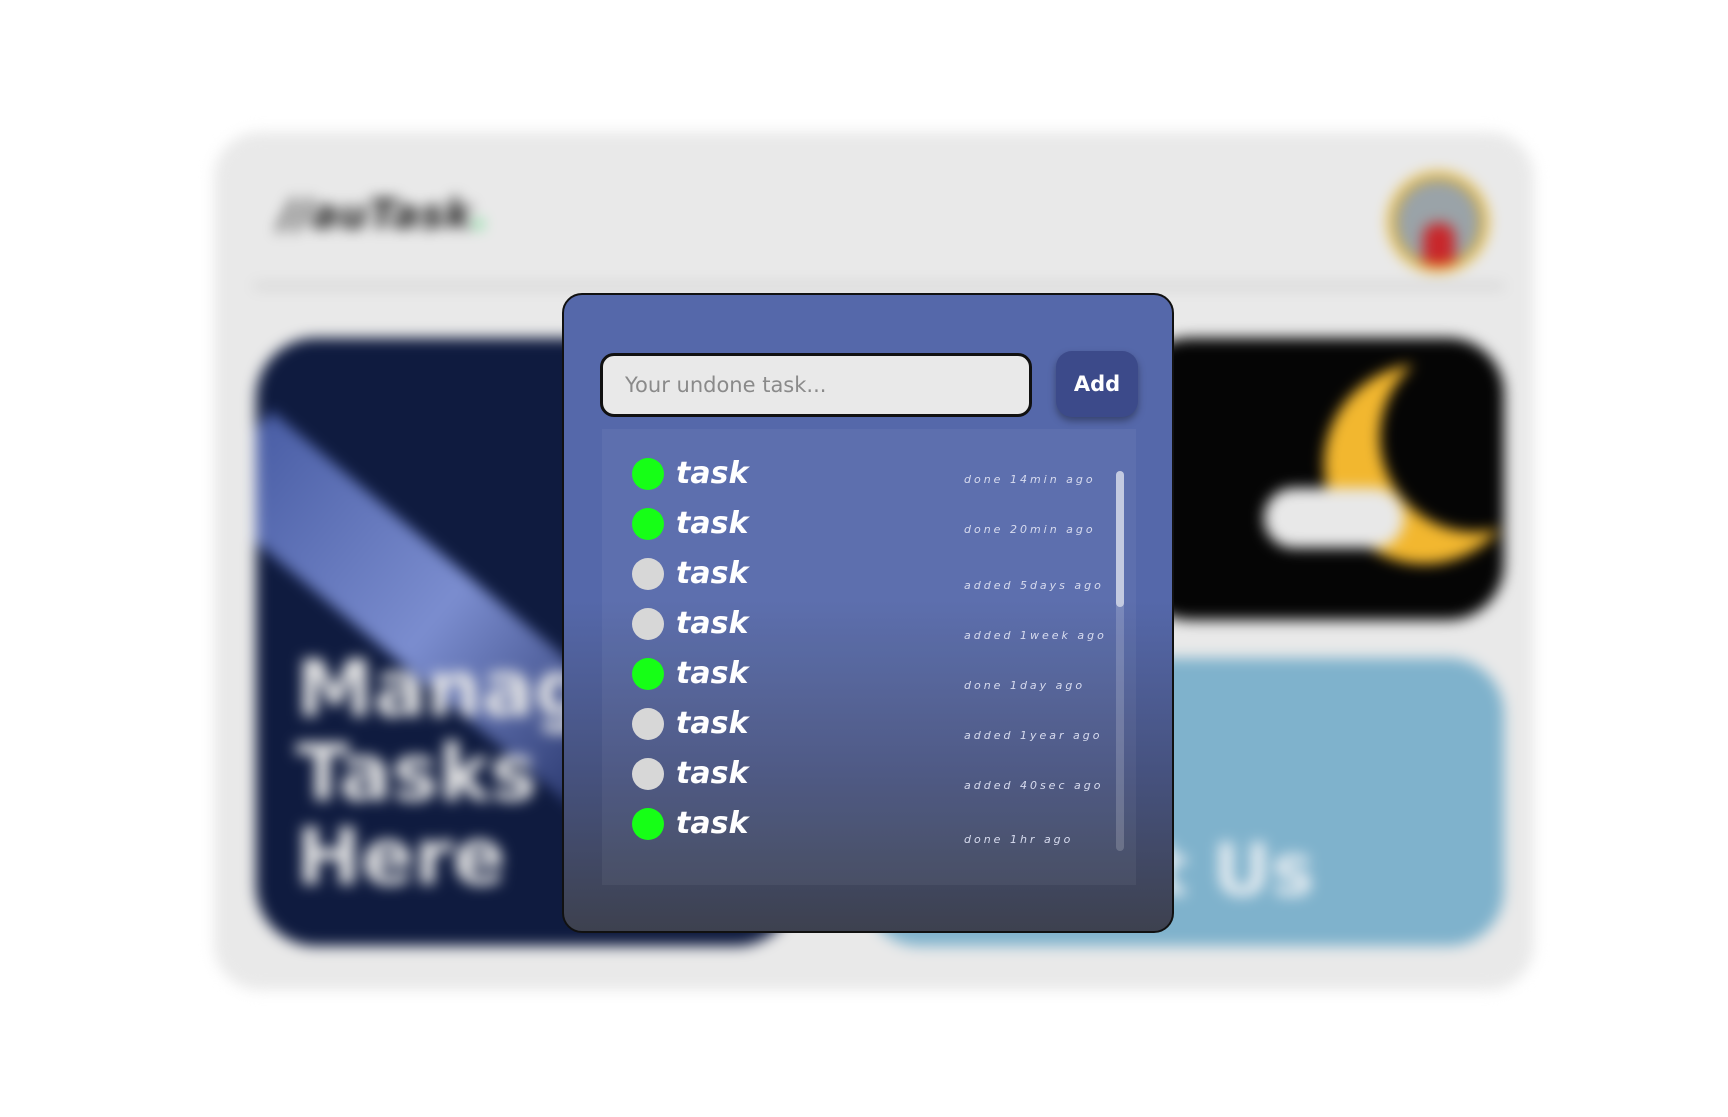 The image size is (1728, 1117). What do you see at coordinates (1438, 222) in the screenshot?
I see `avatar` at bounding box center [1438, 222].